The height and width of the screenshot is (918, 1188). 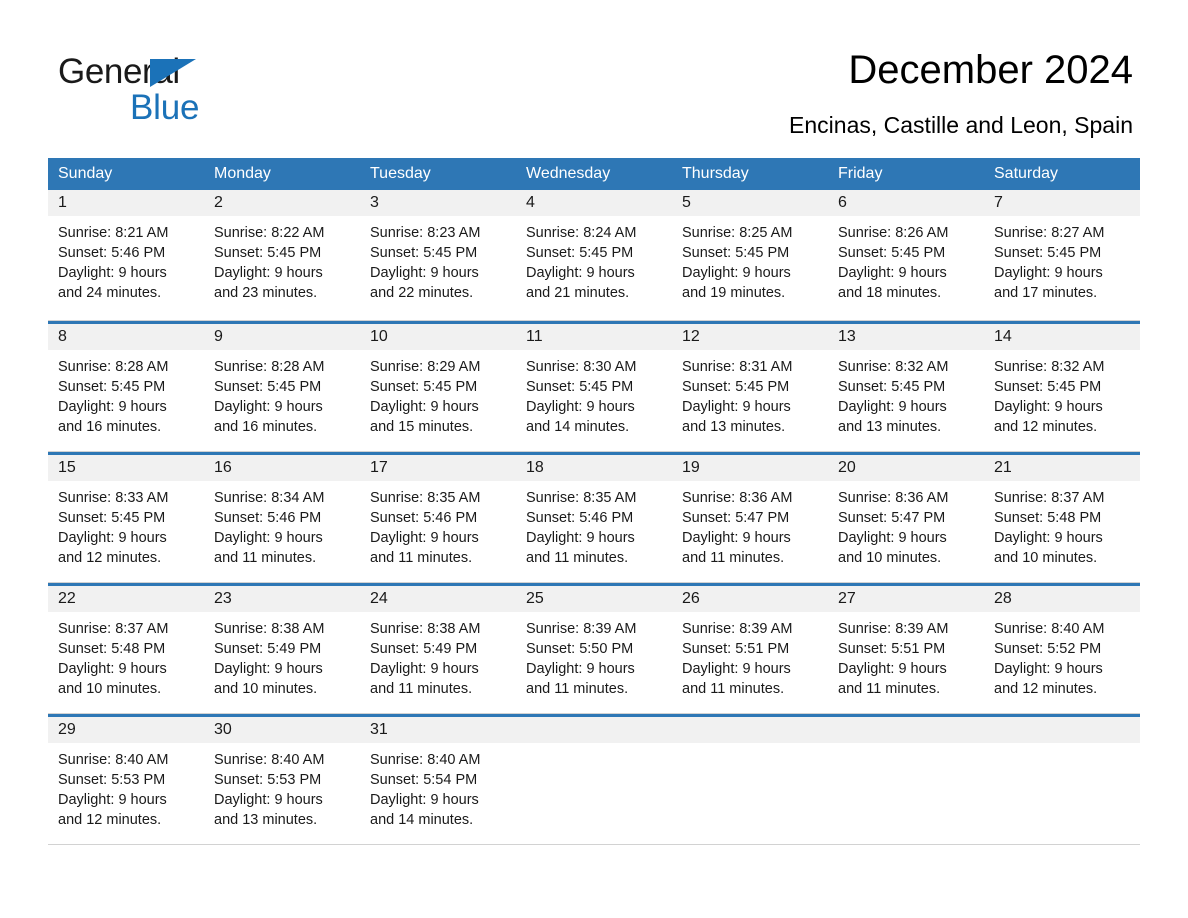 What do you see at coordinates (893, 629) in the screenshot?
I see `sunrise-text: Sunrise: 8:39 AM` at bounding box center [893, 629].